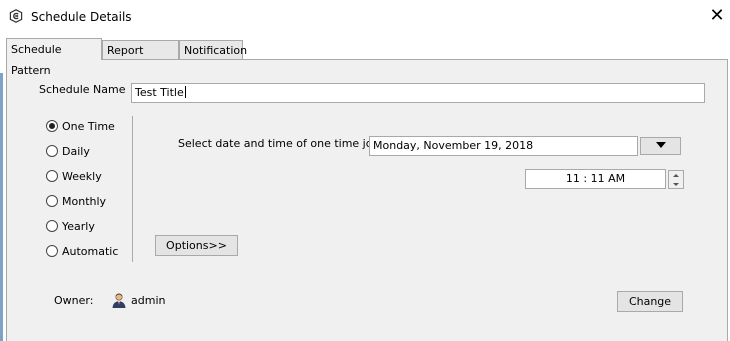  I want to click on chevron-down-icon, so click(660, 145).